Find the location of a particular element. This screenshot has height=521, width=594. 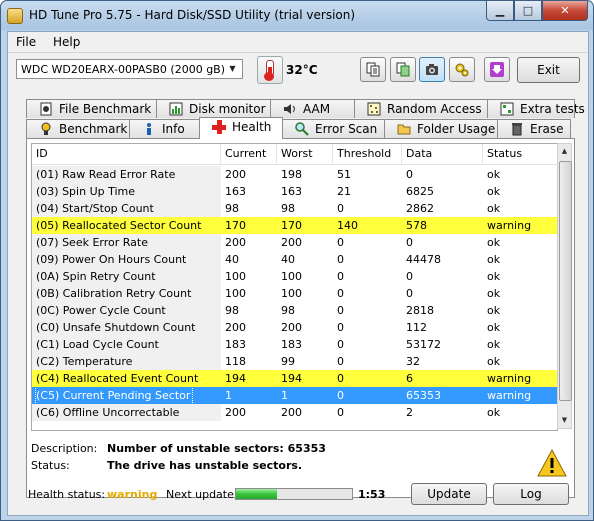

table-row: (03) Spin Up Time 163 163 21 6825 ok is located at coordinates (294, 191).